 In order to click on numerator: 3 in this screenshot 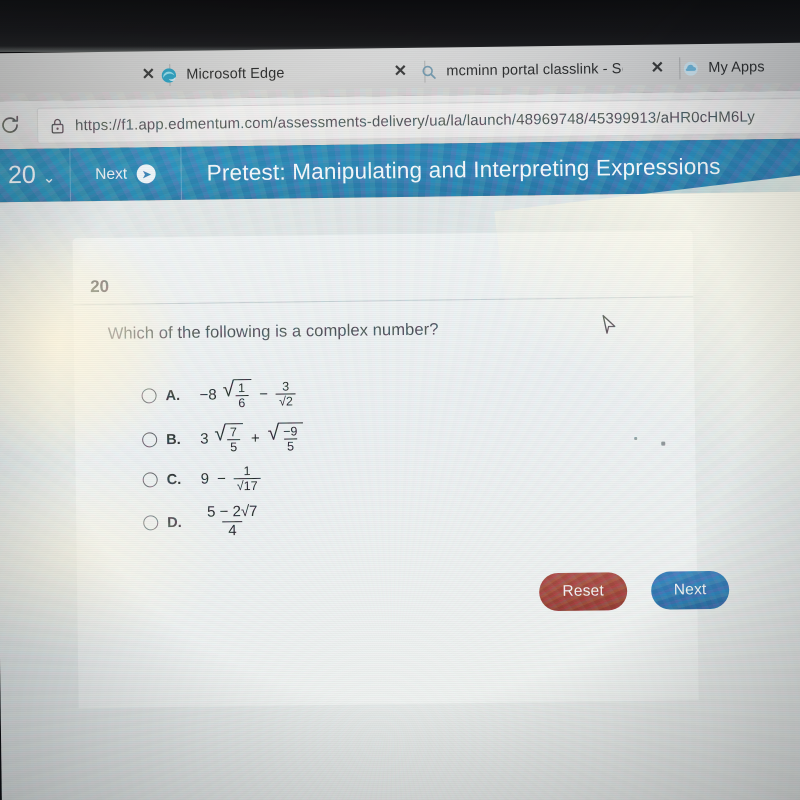, I will do `click(286, 386)`.